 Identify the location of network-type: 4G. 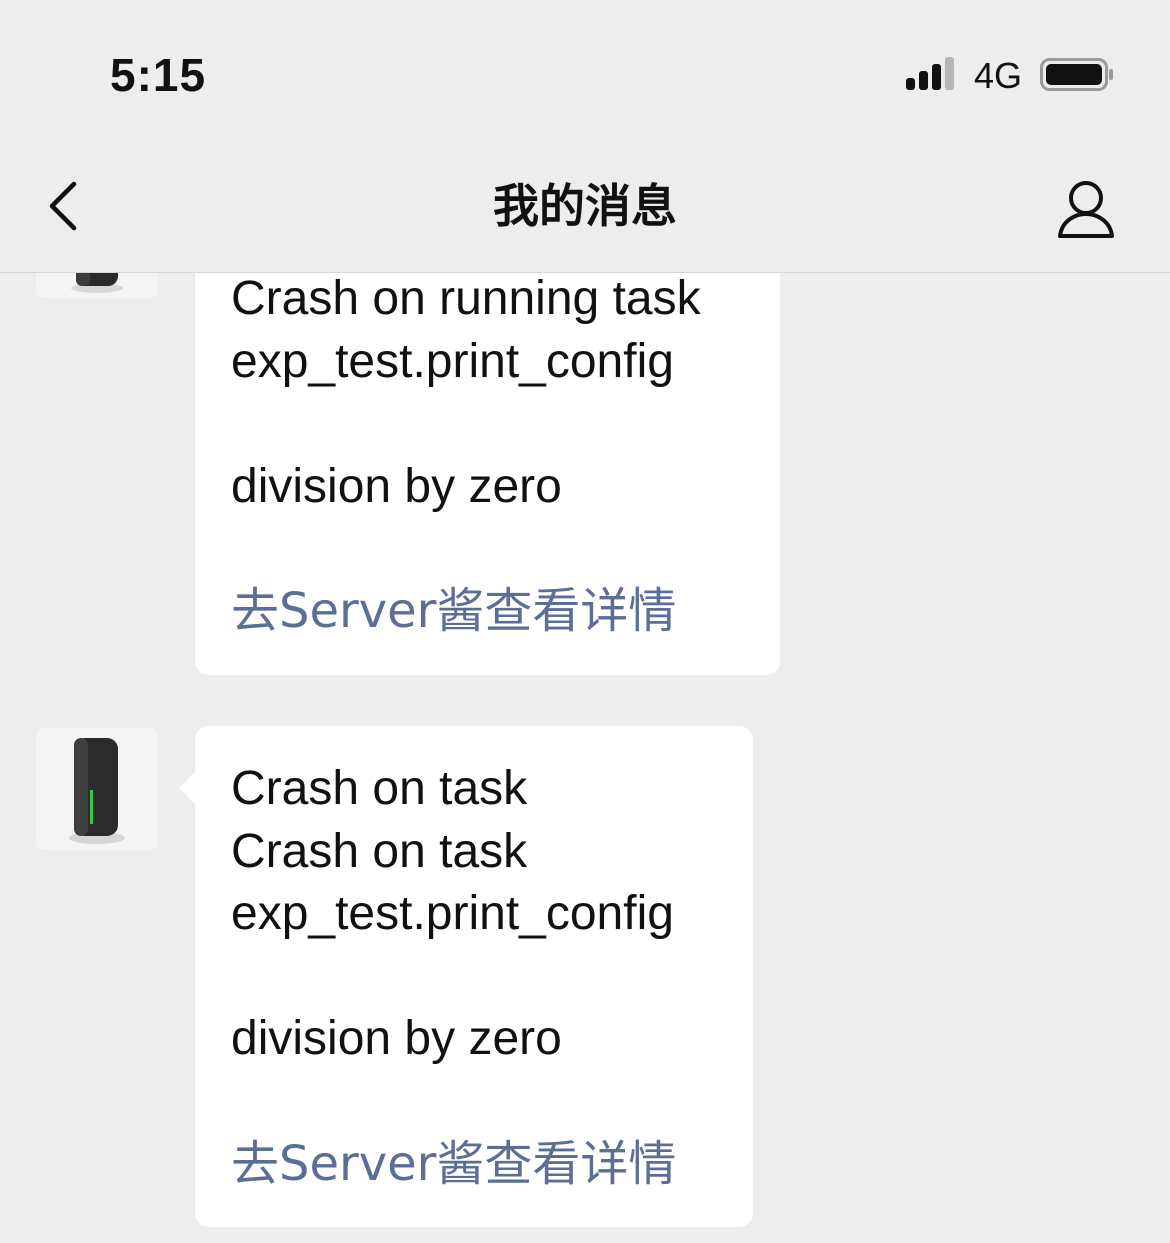
(998, 75).